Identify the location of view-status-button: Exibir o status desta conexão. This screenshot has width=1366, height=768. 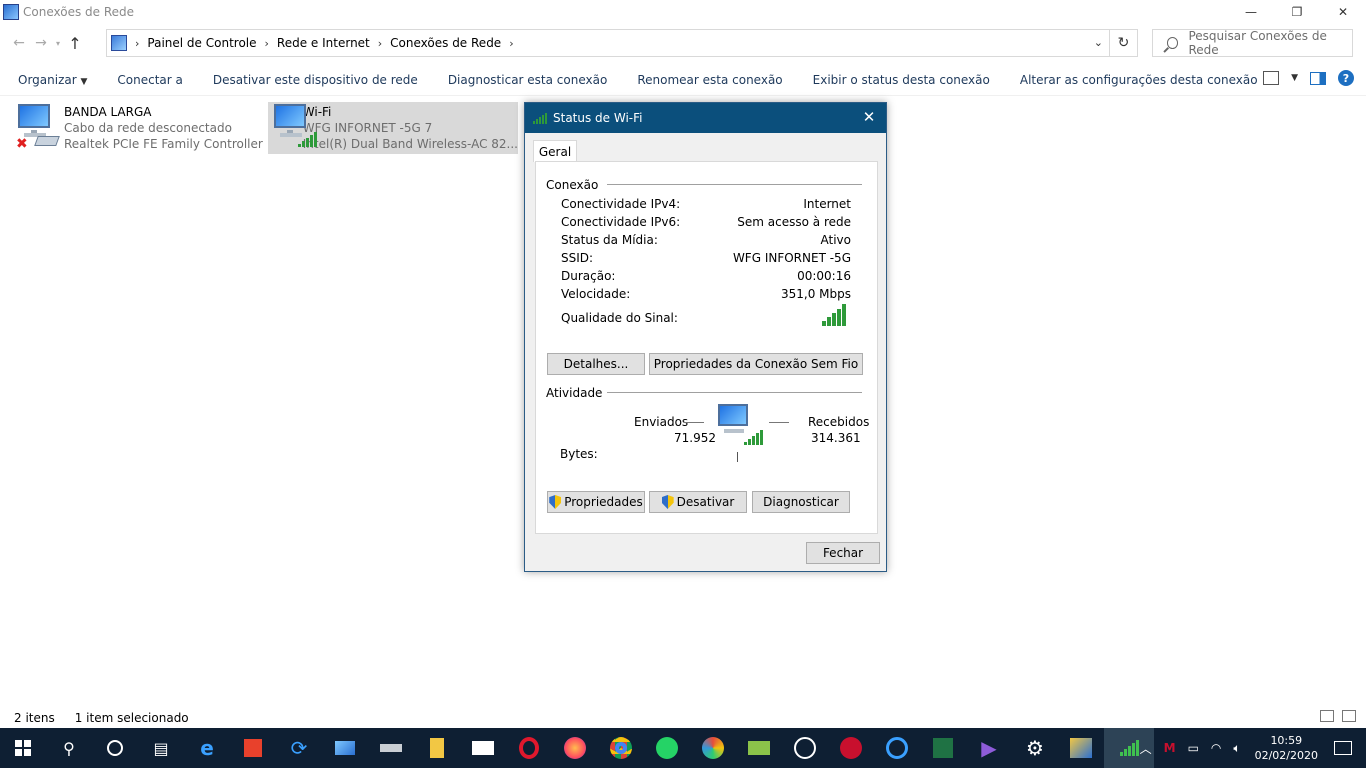
(901, 80).